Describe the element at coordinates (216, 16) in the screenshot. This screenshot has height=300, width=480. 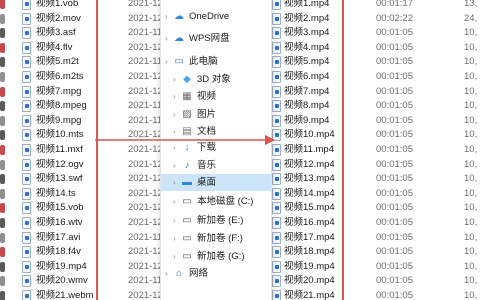
I see `nav-item: › ☁ OneDrive` at that location.